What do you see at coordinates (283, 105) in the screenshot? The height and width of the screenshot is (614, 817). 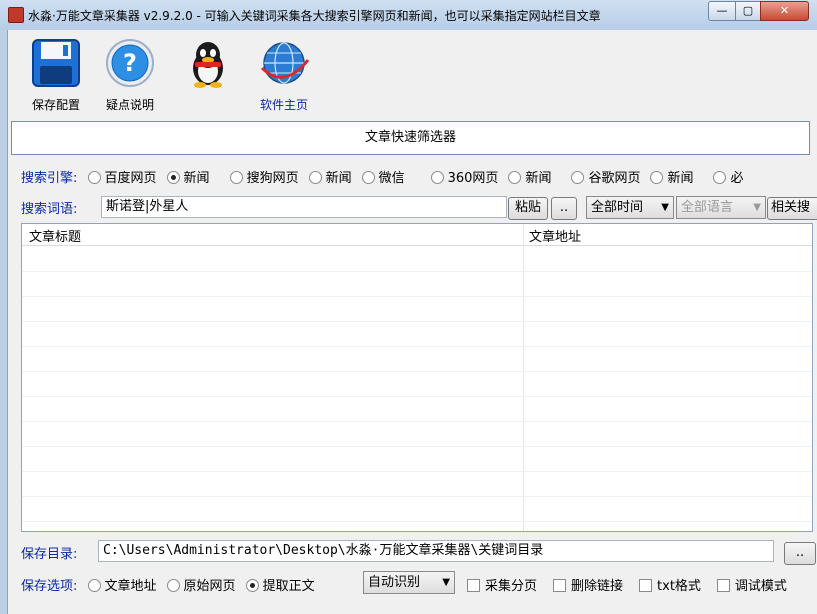 I see `homepage-label: 软件主页` at bounding box center [283, 105].